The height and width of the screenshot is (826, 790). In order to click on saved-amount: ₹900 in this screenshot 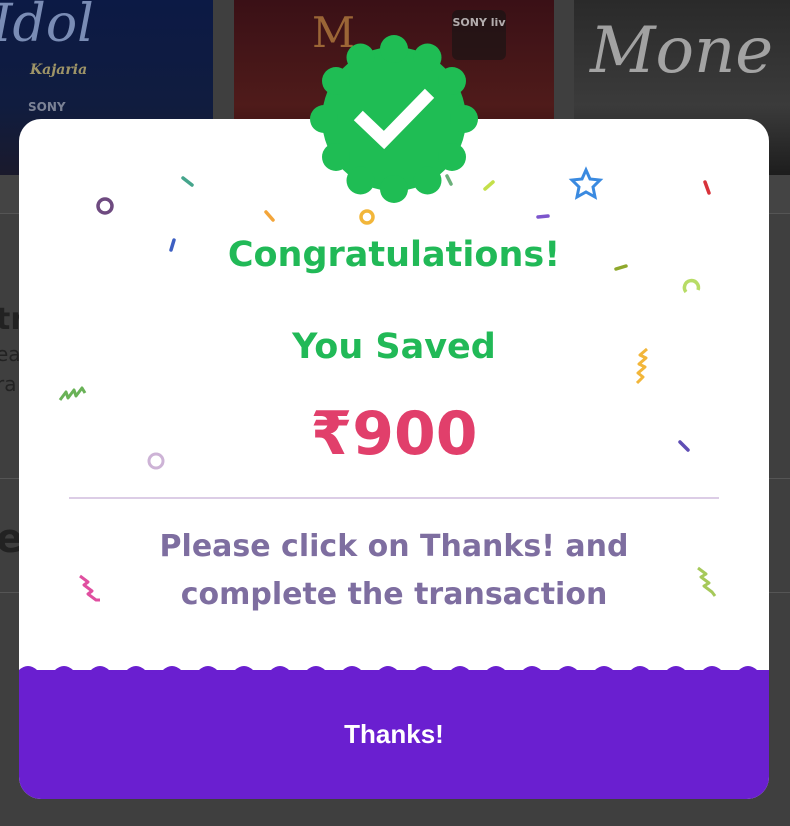, I will do `click(394, 434)`.